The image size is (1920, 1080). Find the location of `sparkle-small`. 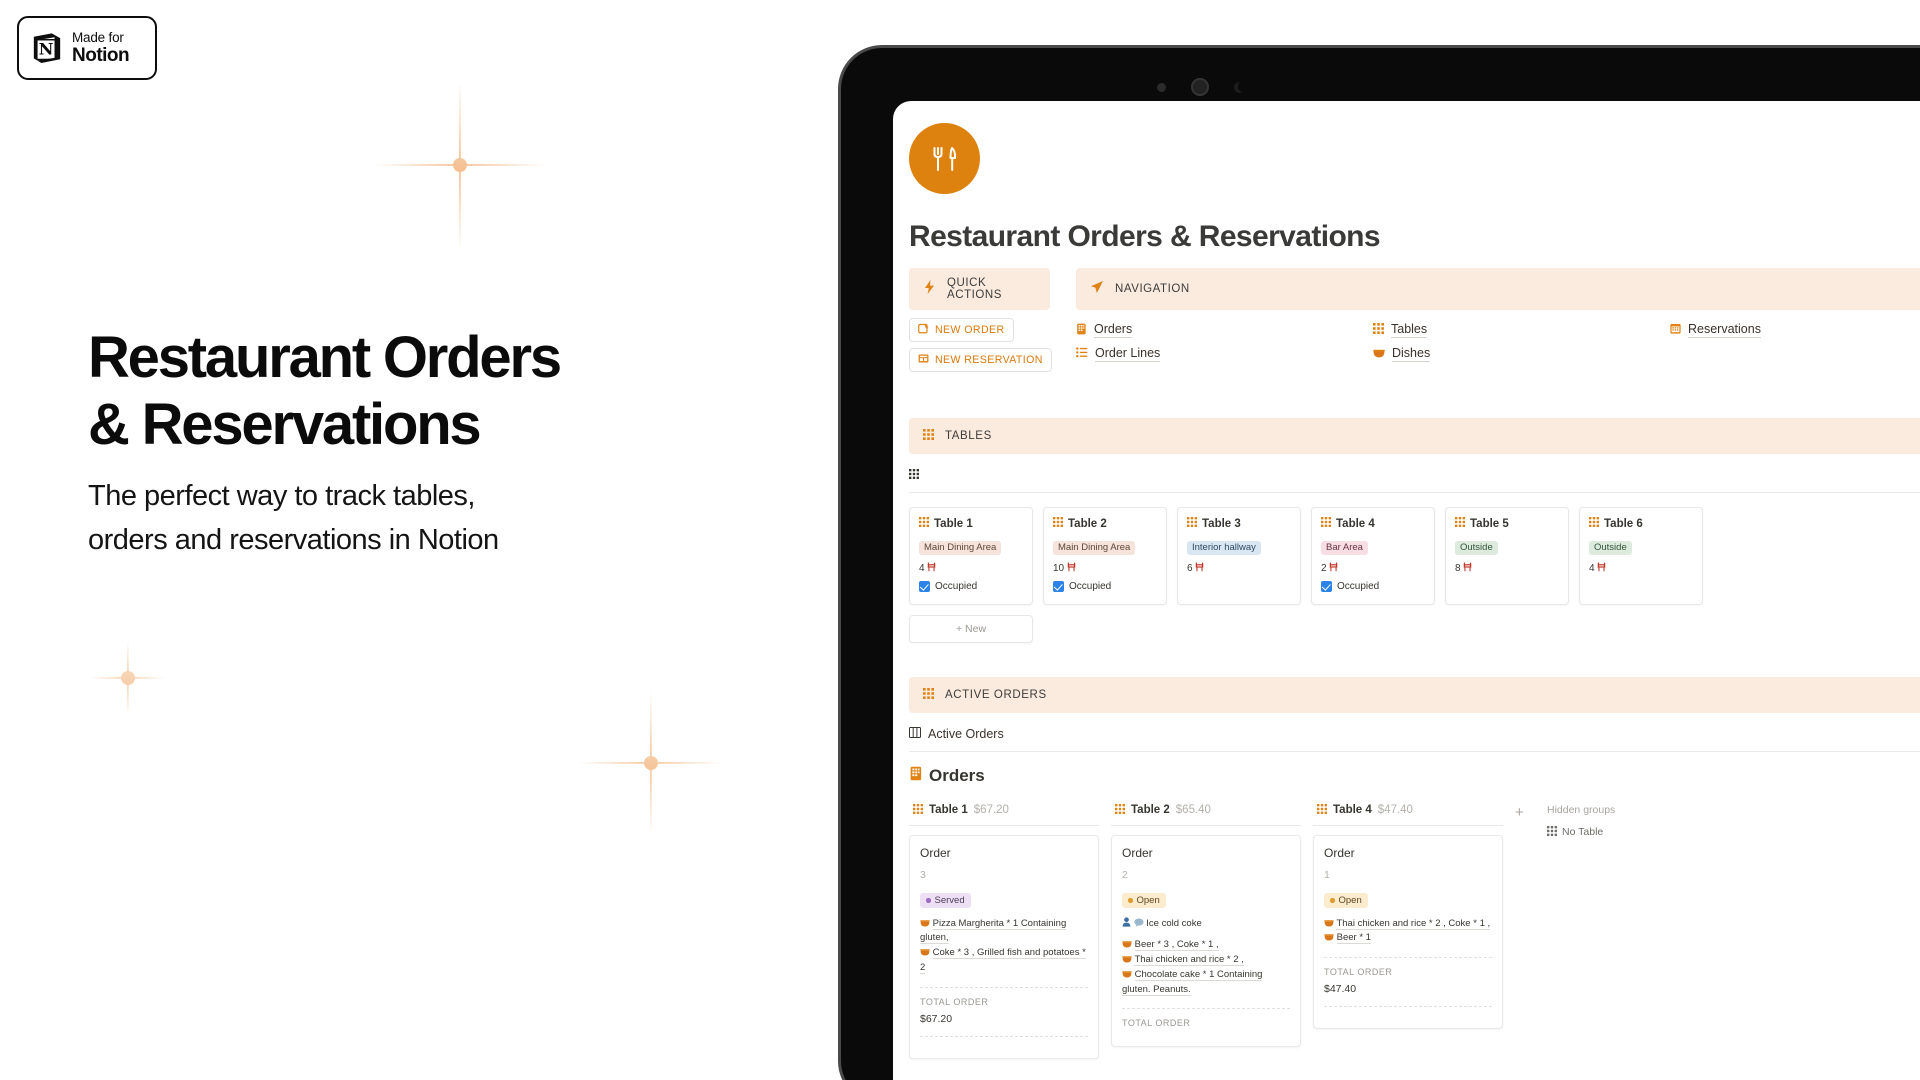

sparkle-small is located at coordinates (127, 677).